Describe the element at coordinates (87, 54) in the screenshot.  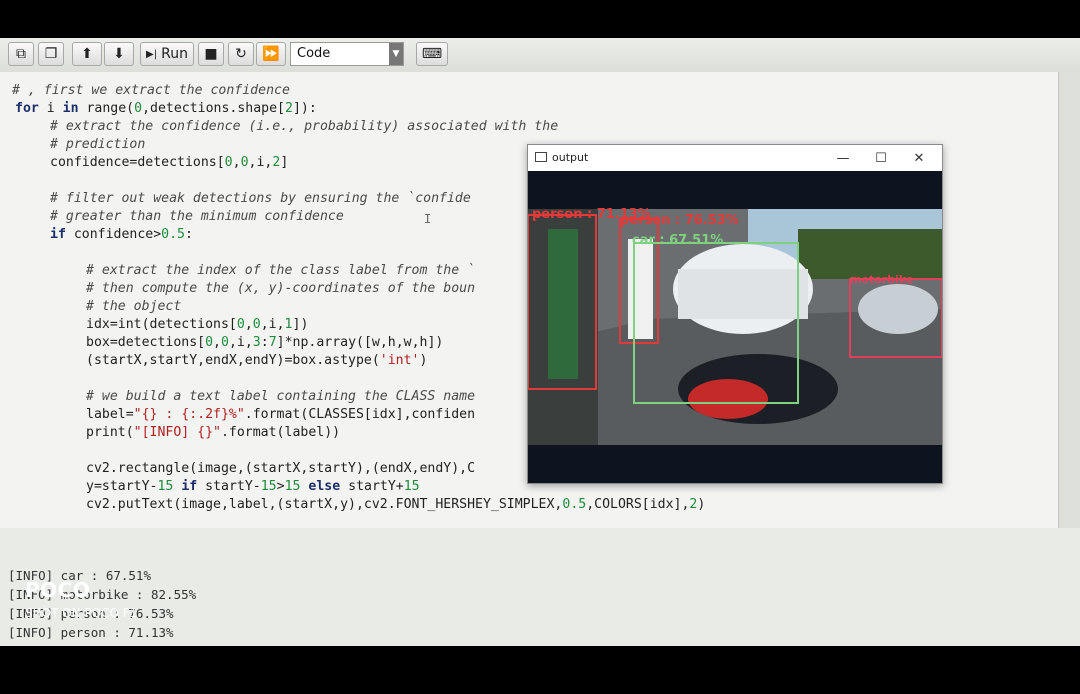
I see `move-up-icon: ⬆` at that location.